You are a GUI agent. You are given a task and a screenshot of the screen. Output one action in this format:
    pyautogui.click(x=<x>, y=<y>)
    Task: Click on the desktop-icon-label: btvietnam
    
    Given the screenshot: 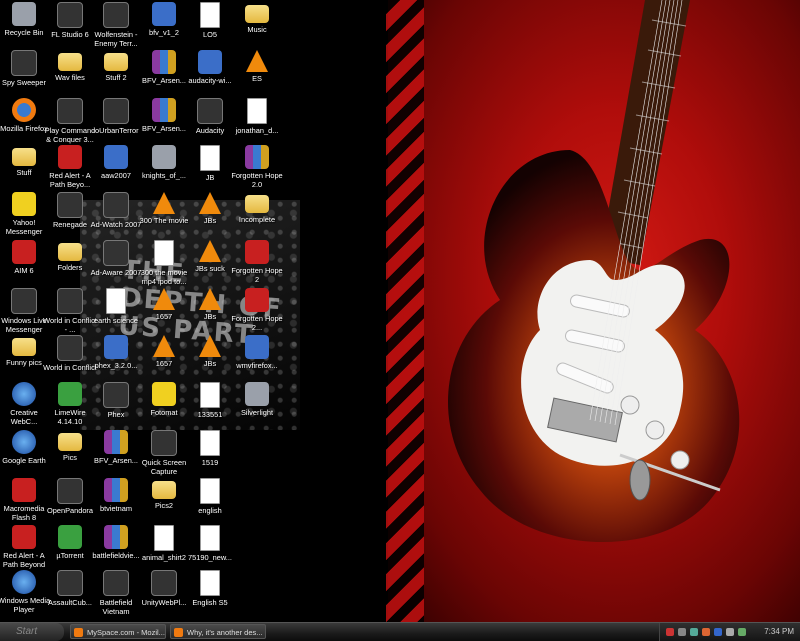 What is the action you would take?
    pyautogui.click(x=116, y=508)
    